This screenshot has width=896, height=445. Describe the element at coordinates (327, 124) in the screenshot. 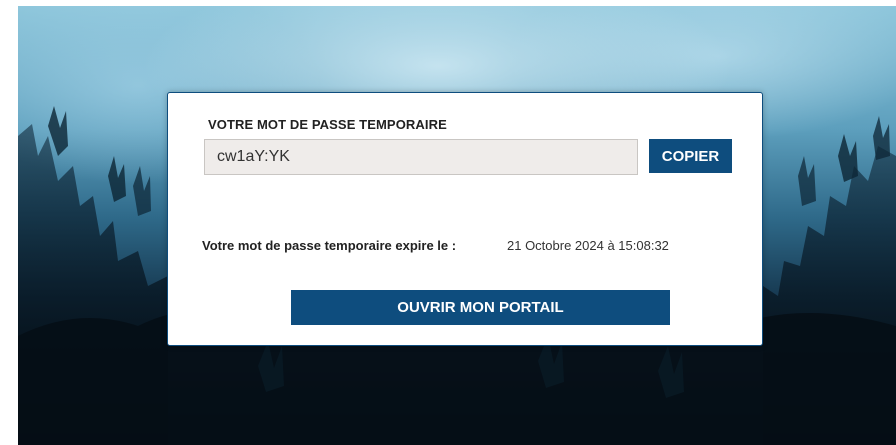

I see `password-label: VOTRE MOT DE PASSE TEMPORAIRE` at that location.